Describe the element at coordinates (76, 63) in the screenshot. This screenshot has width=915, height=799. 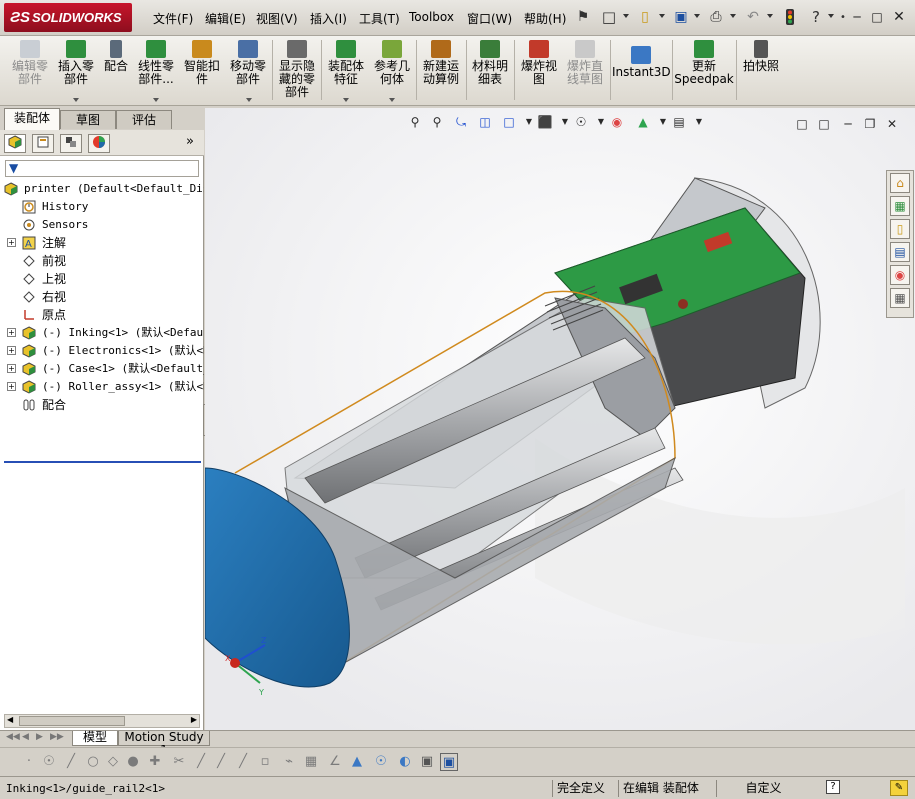
I see `insert-component-button: 插入零 部件` at that location.